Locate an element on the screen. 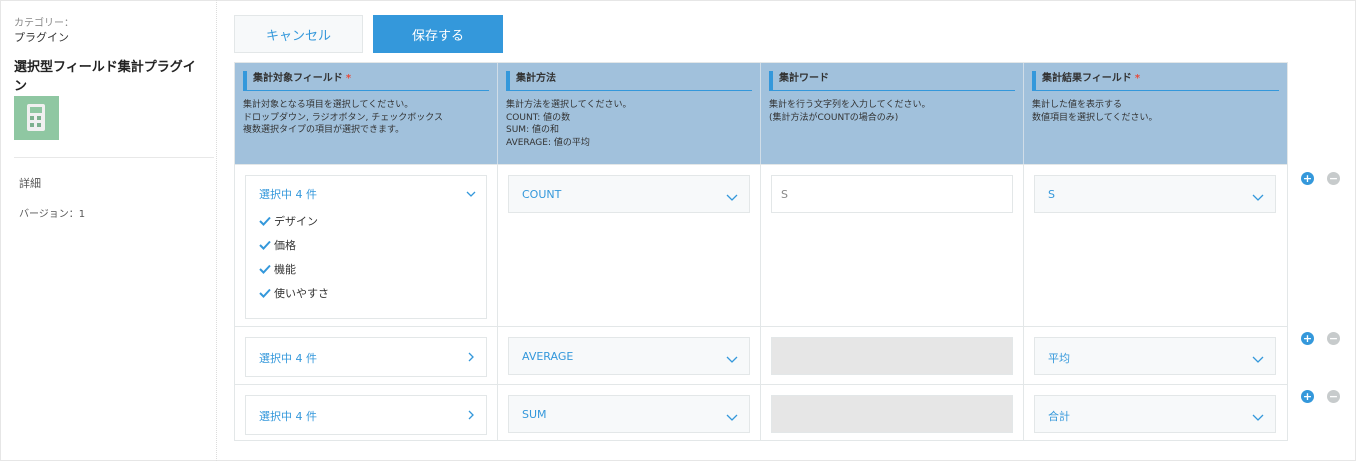 This screenshot has width=1356, height=461. option-item: 価格 is located at coordinates (277, 244).